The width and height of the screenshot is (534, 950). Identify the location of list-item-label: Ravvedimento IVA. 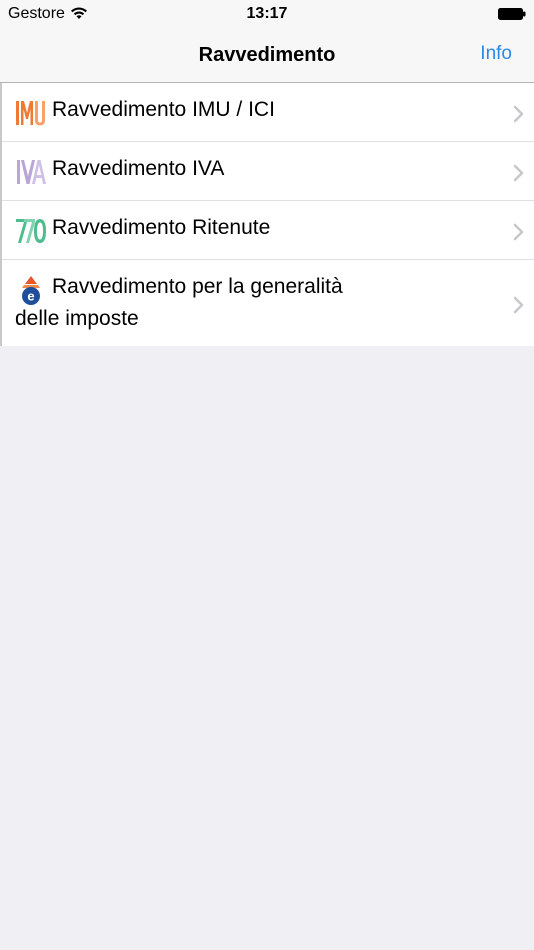
(138, 168).